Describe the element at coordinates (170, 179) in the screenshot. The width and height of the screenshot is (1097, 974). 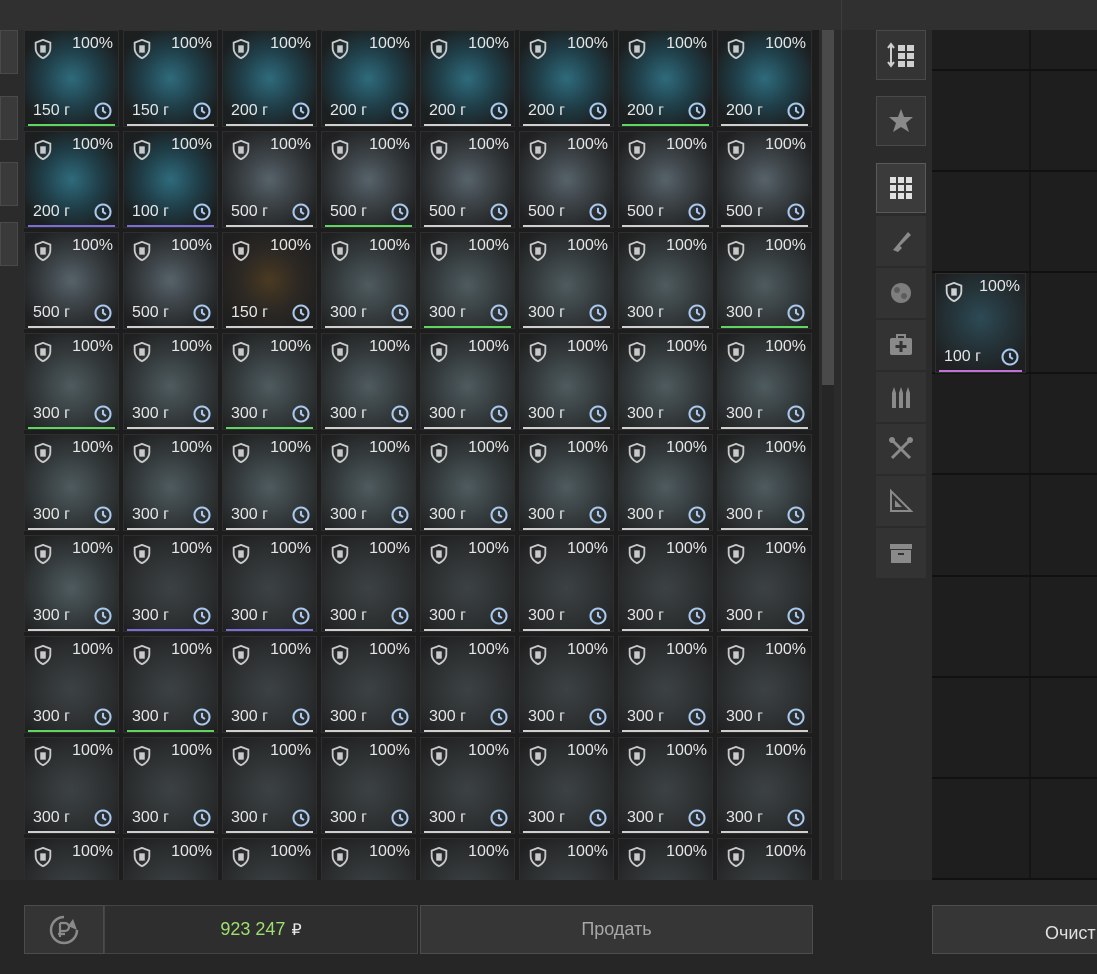
I see `inventory-item: 100% 100 г` at that location.